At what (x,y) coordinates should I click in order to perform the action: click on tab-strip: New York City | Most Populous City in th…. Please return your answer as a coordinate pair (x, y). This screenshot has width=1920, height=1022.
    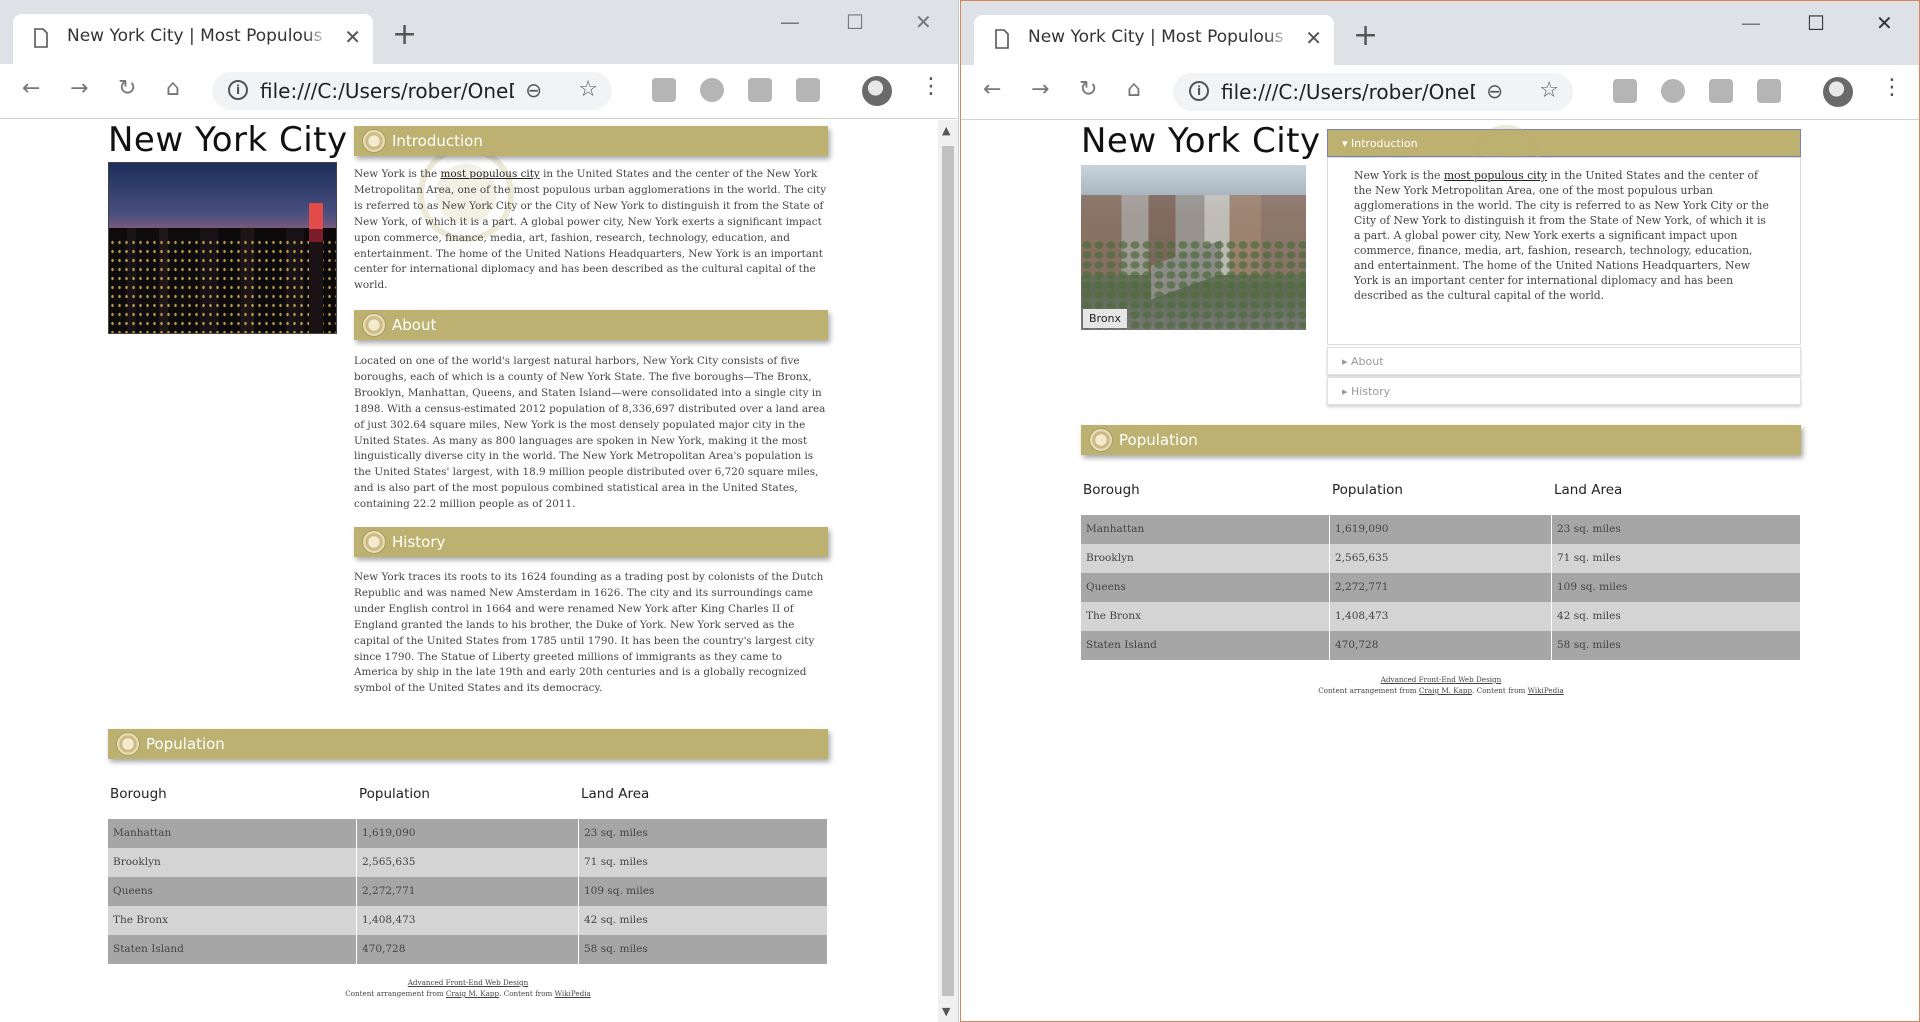
    Looking at the image, I should click on (479, 32).